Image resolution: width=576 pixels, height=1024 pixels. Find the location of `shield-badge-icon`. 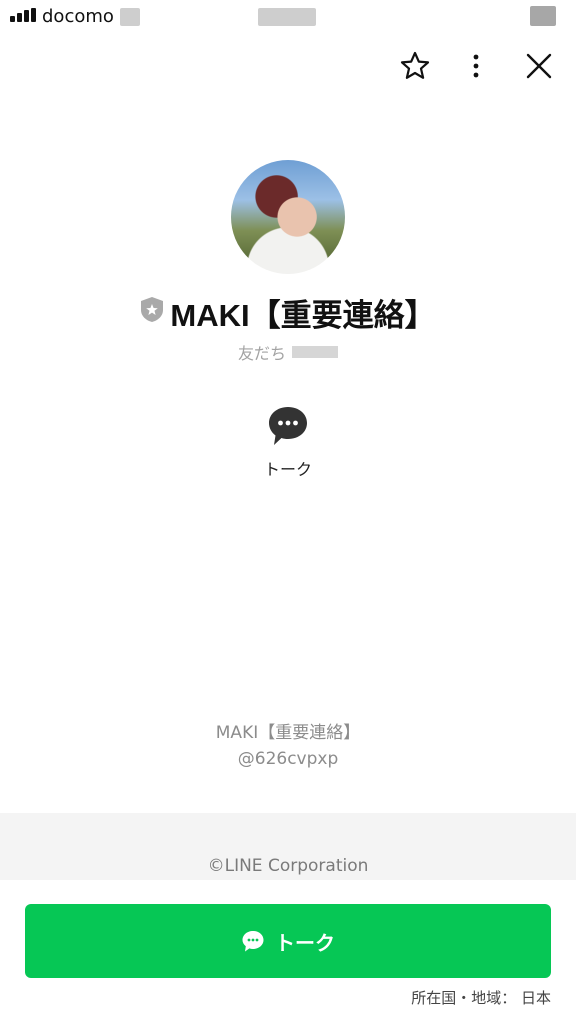

shield-badge-icon is located at coordinates (152, 309).